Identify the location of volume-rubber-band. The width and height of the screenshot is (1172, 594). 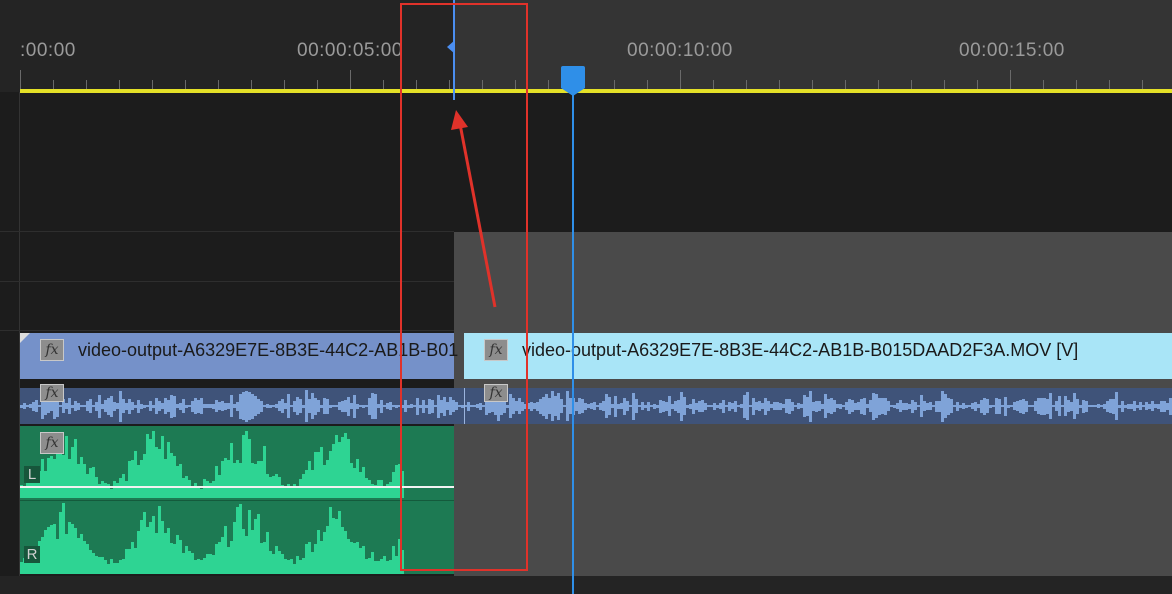
(237, 487).